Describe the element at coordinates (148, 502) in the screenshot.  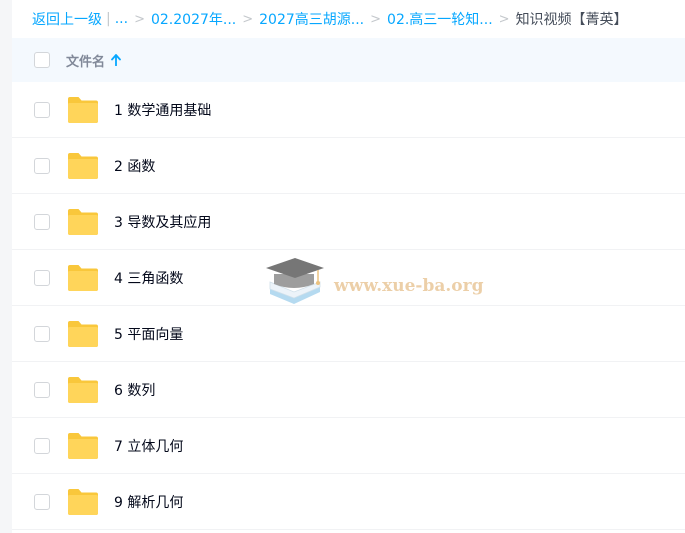
I see `file-name: 9 解析几何` at that location.